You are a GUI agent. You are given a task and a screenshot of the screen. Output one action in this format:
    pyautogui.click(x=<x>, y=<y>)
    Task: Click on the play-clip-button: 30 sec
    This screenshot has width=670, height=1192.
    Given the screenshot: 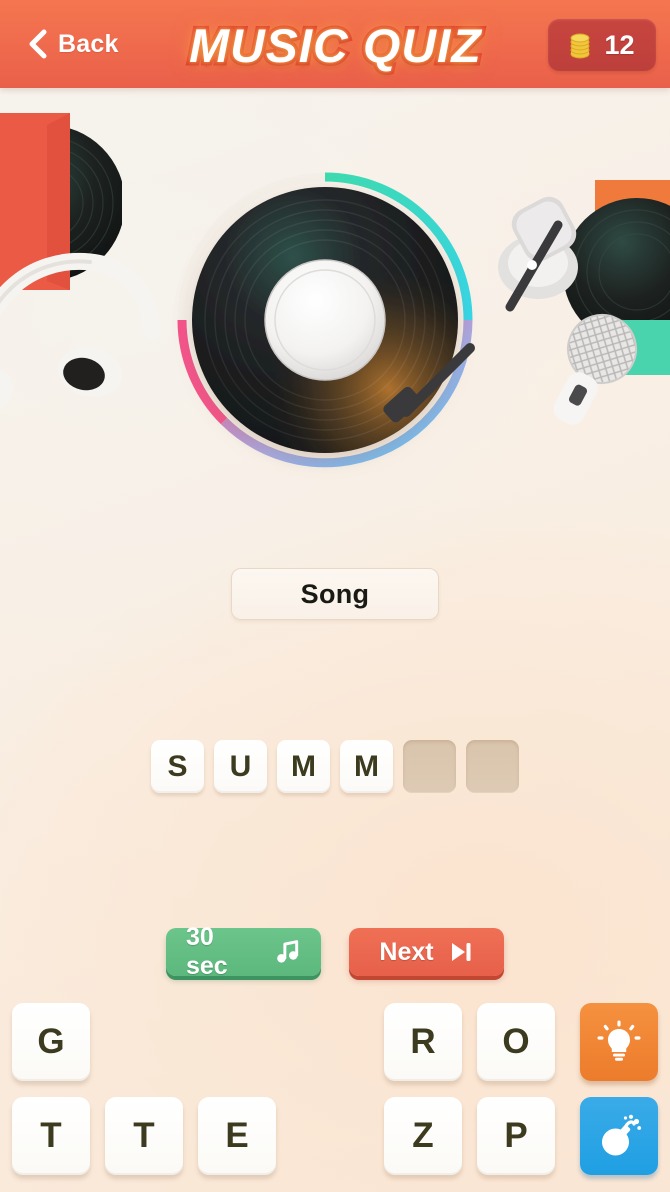 What is the action you would take?
    pyautogui.click(x=243, y=951)
    